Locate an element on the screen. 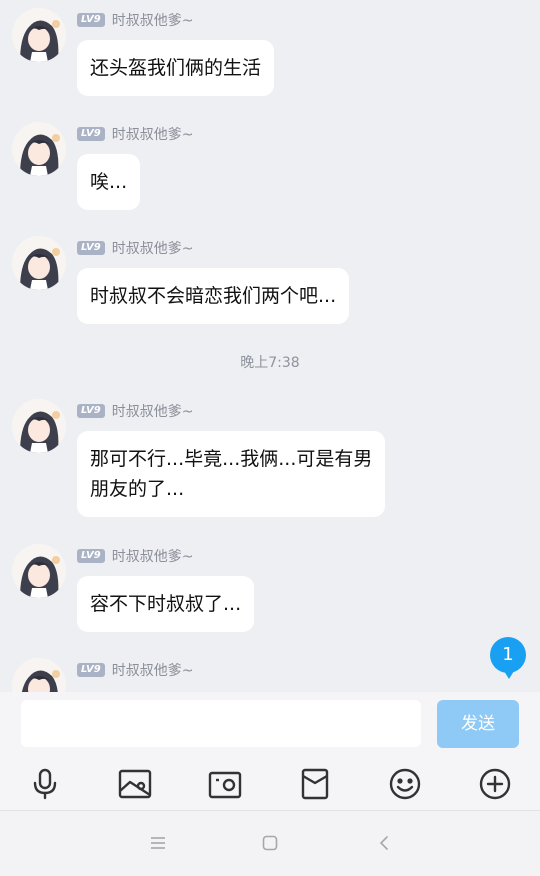 The image size is (540, 876). red-envelope-icon is located at coordinates (315, 784).